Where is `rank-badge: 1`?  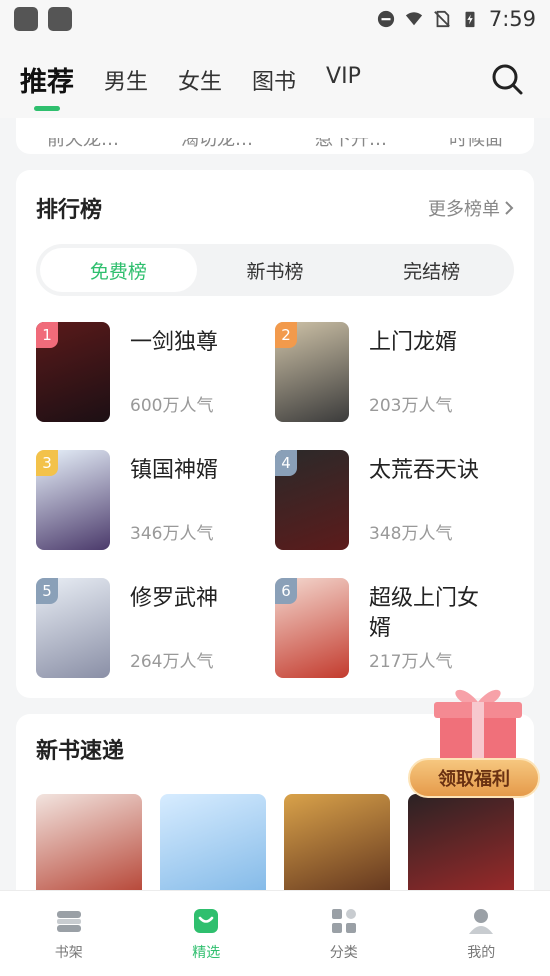 rank-badge: 1 is located at coordinates (47, 335).